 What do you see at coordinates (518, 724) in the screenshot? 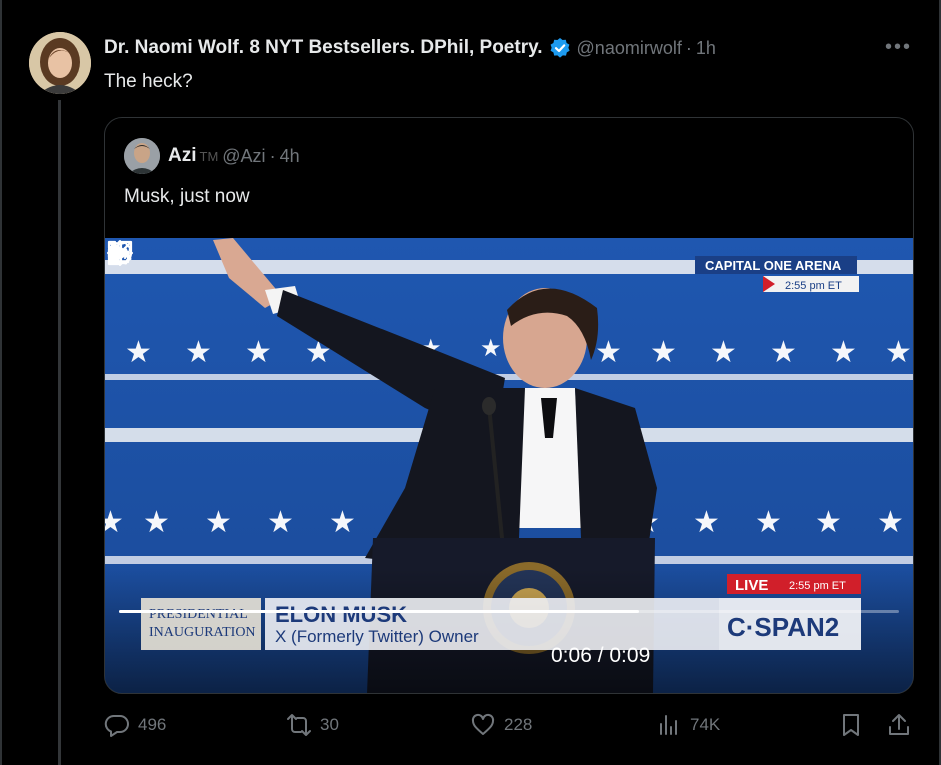
I see `like-count: 228` at bounding box center [518, 724].